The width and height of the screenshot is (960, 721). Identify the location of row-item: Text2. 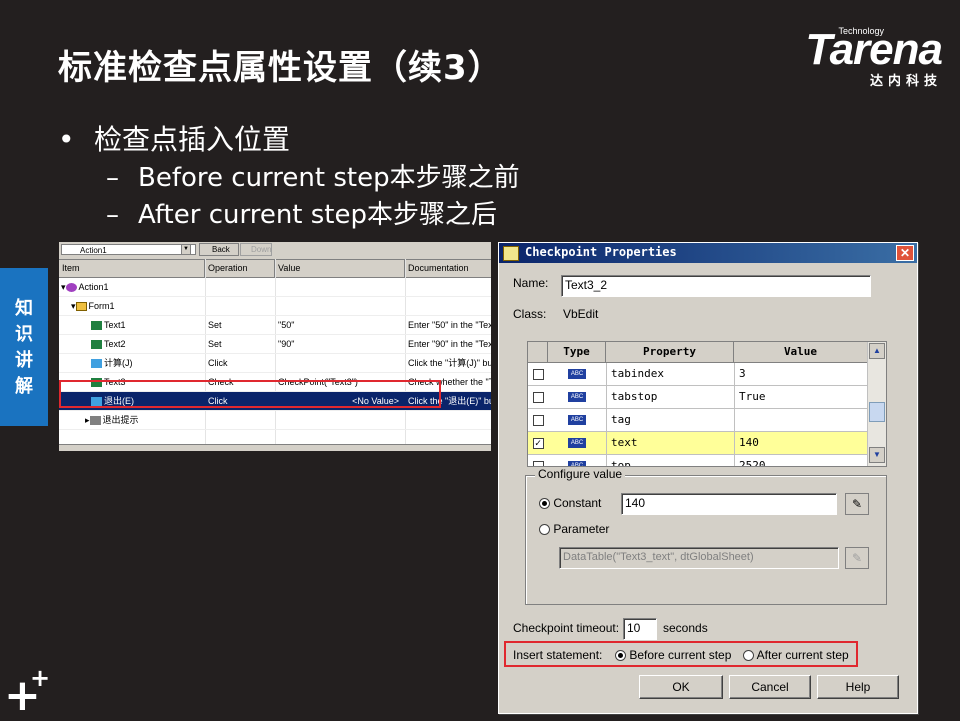
(115, 344).